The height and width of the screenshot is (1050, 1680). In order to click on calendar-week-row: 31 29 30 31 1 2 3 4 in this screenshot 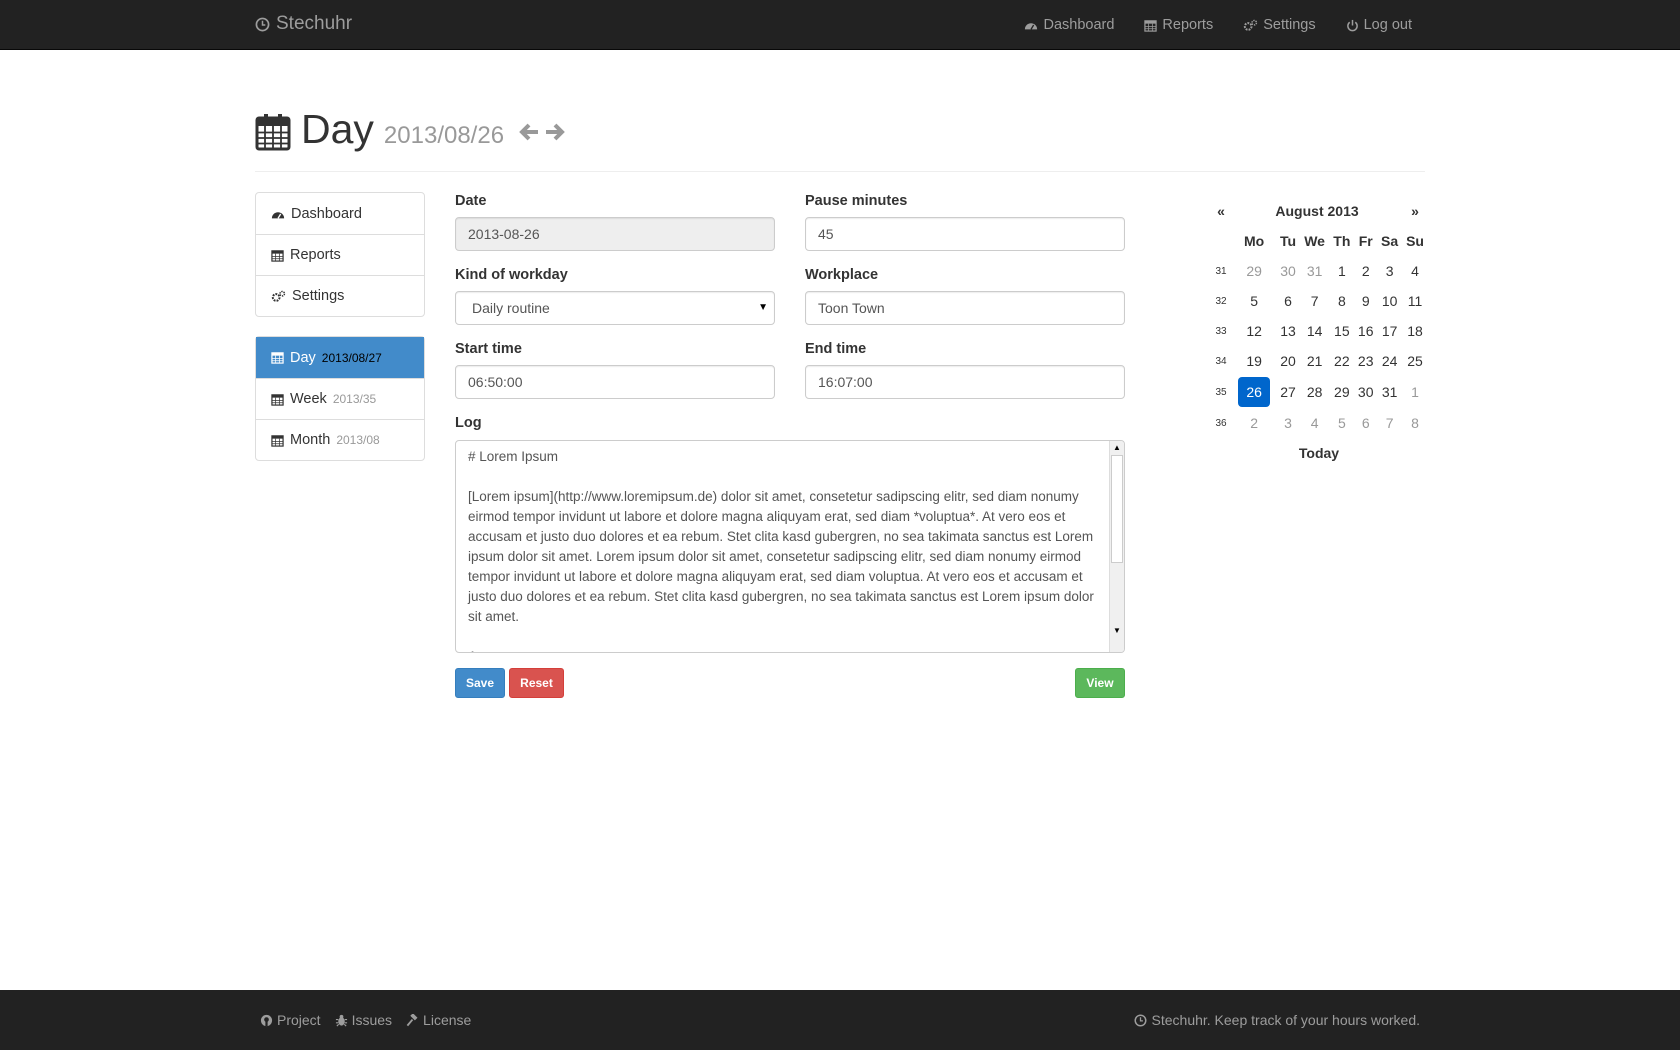, I will do `click(1319, 271)`.